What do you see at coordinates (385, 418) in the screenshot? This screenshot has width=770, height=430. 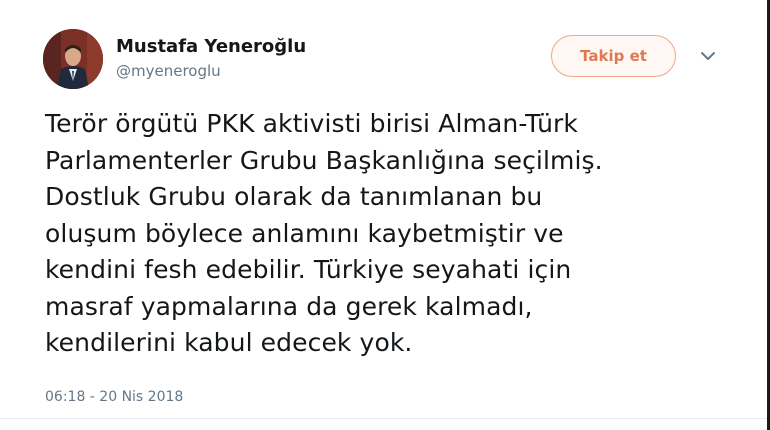 I see `divider` at bounding box center [385, 418].